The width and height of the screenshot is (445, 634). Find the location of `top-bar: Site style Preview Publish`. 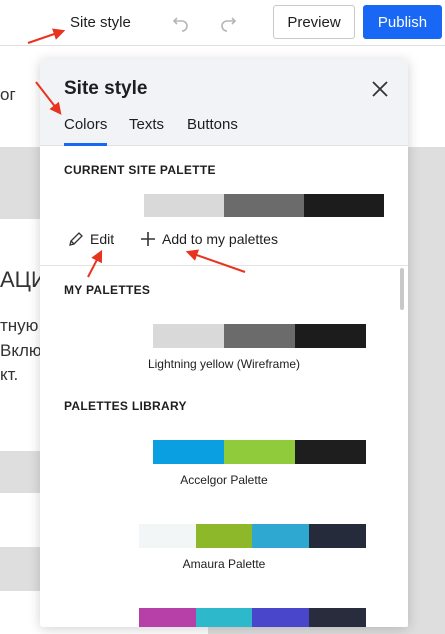

top-bar: Site style Preview Publish is located at coordinates (222, 23).